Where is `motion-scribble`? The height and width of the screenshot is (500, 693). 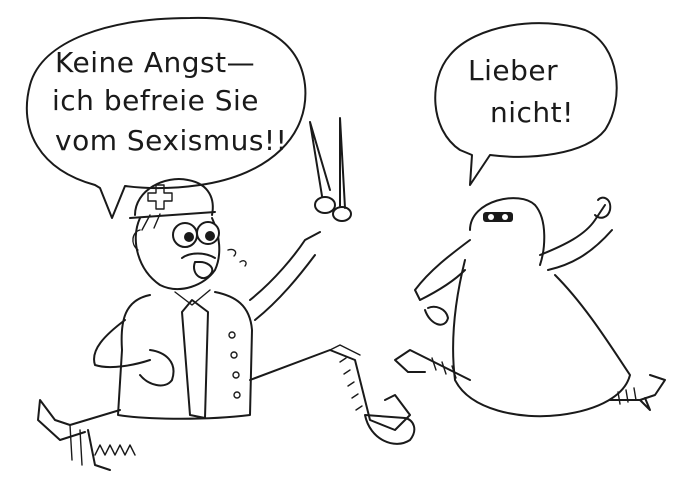
motion-scribble is located at coordinates (115, 450).